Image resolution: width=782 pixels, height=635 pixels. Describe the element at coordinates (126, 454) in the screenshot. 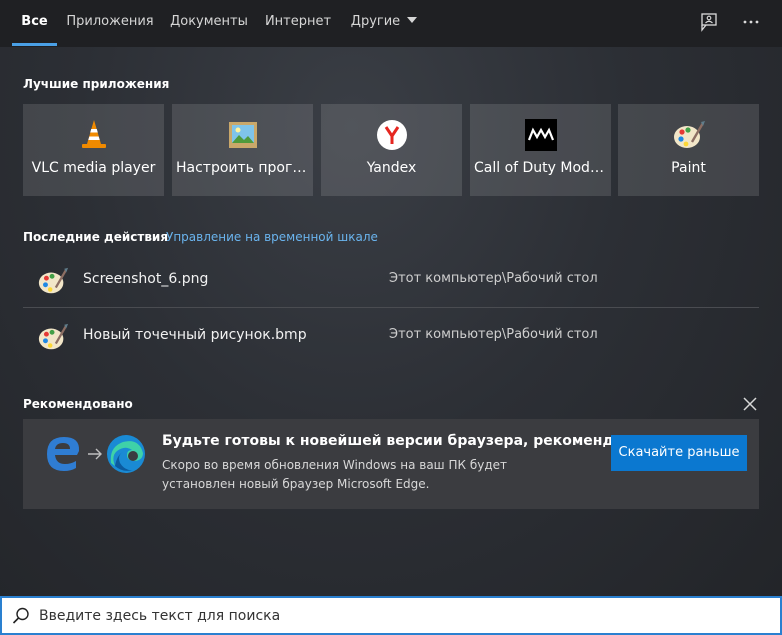

I see `edge-icon` at that location.